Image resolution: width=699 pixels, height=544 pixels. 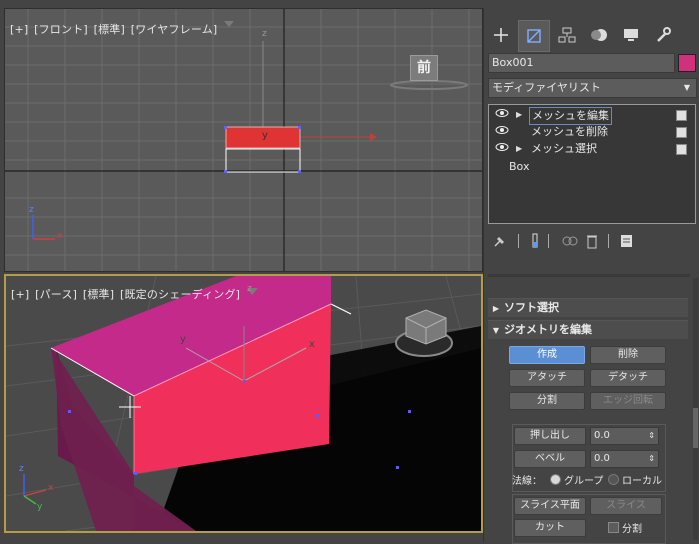 I want to click on trash-icon, so click(x=592, y=241).